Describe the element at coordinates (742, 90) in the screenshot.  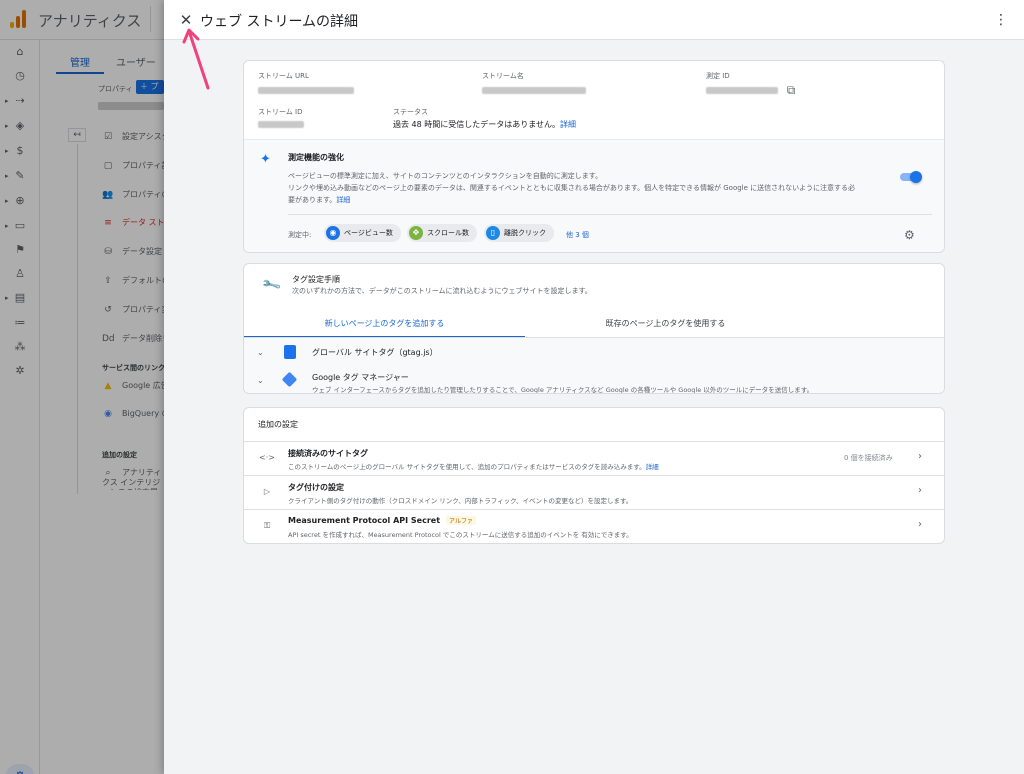
I see `measurement-id-value` at that location.